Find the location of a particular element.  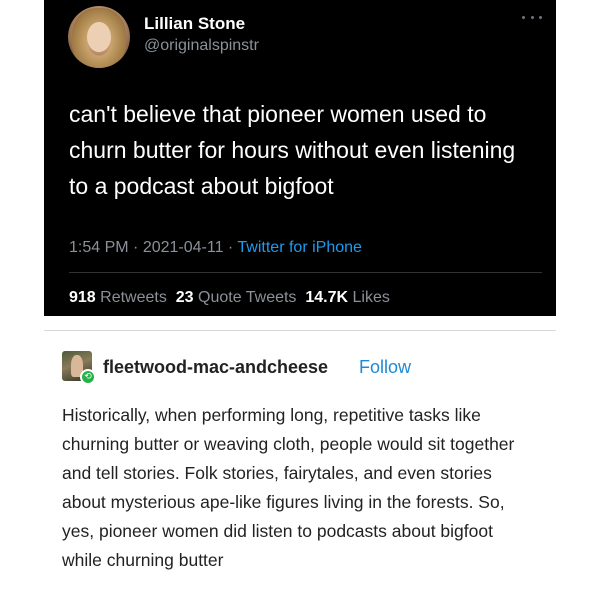

post-divider is located at coordinates (300, 330).